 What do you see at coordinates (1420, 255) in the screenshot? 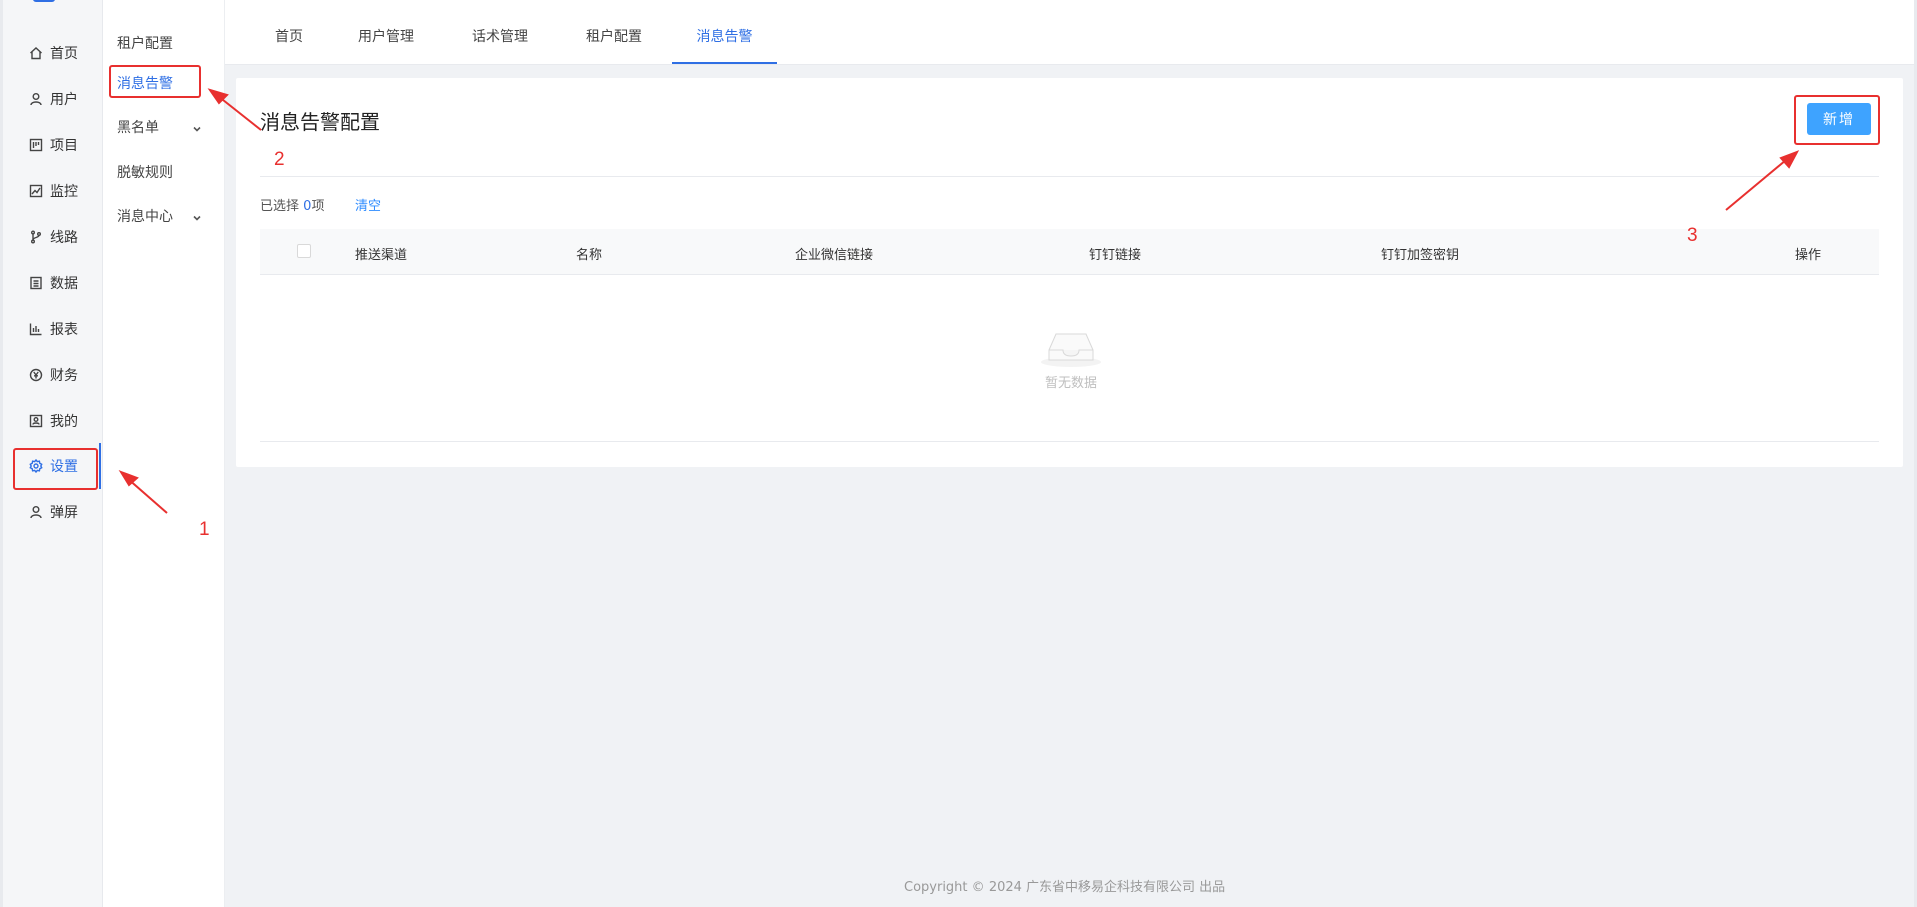
I see `column-dingtalk-secret: 钉钉加签密钥` at bounding box center [1420, 255].